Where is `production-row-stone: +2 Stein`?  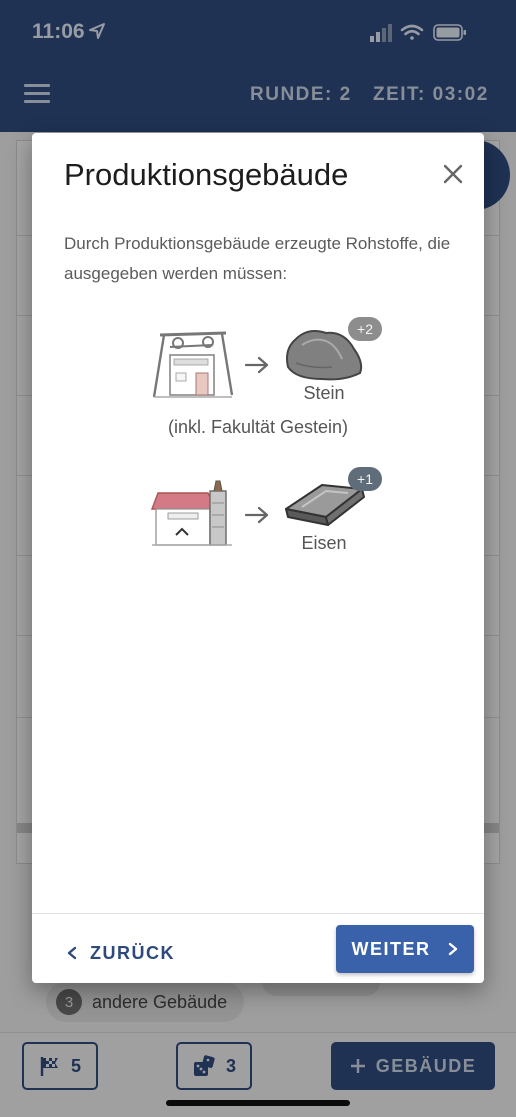 production-row-stone: +2 Stein is located at coordinates (258, 362).